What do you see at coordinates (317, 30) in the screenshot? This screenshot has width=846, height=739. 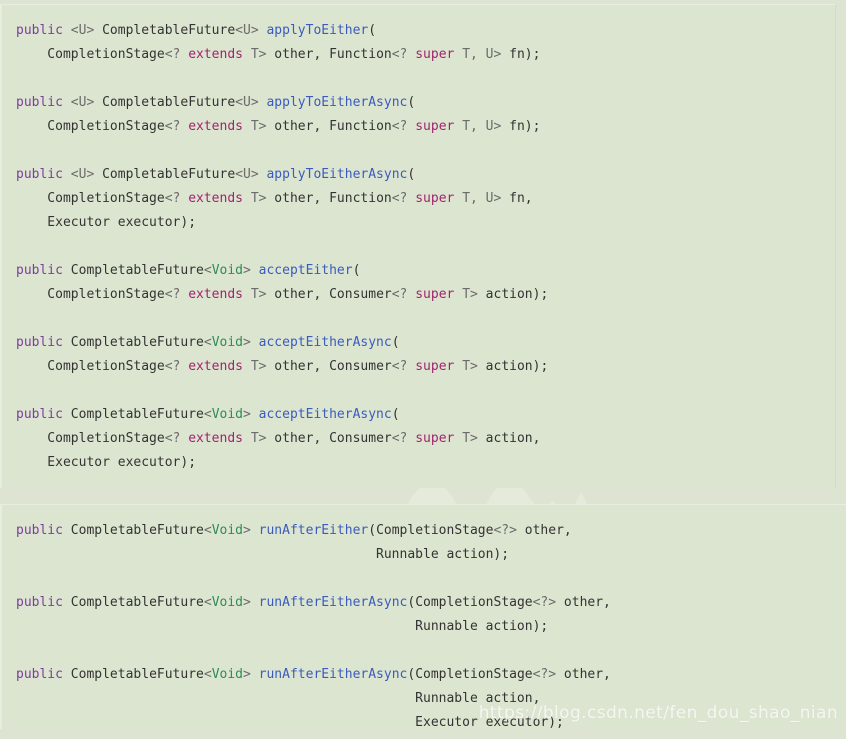 I see `code-token-fn: applyToEither` at bounding box center [317, 30].